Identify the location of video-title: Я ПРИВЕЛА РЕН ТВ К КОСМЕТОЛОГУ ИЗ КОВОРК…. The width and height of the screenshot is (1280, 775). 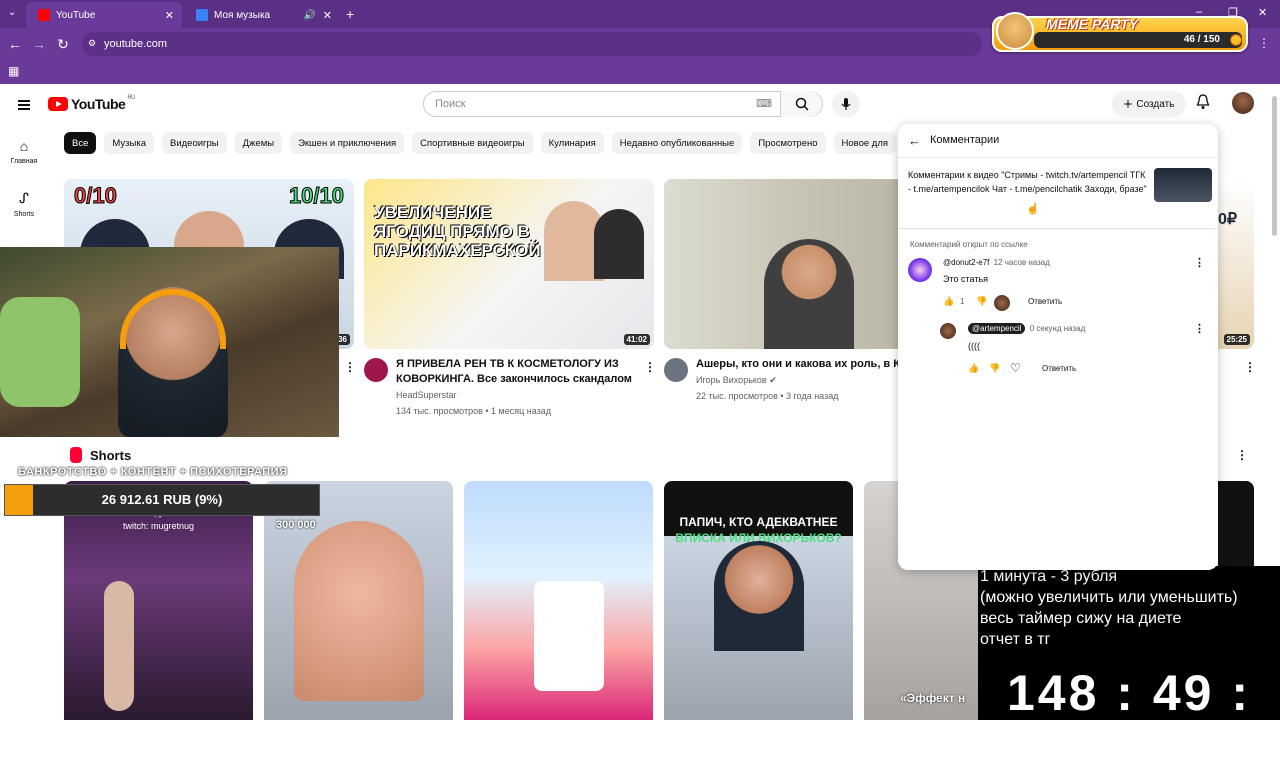
(516, 372).